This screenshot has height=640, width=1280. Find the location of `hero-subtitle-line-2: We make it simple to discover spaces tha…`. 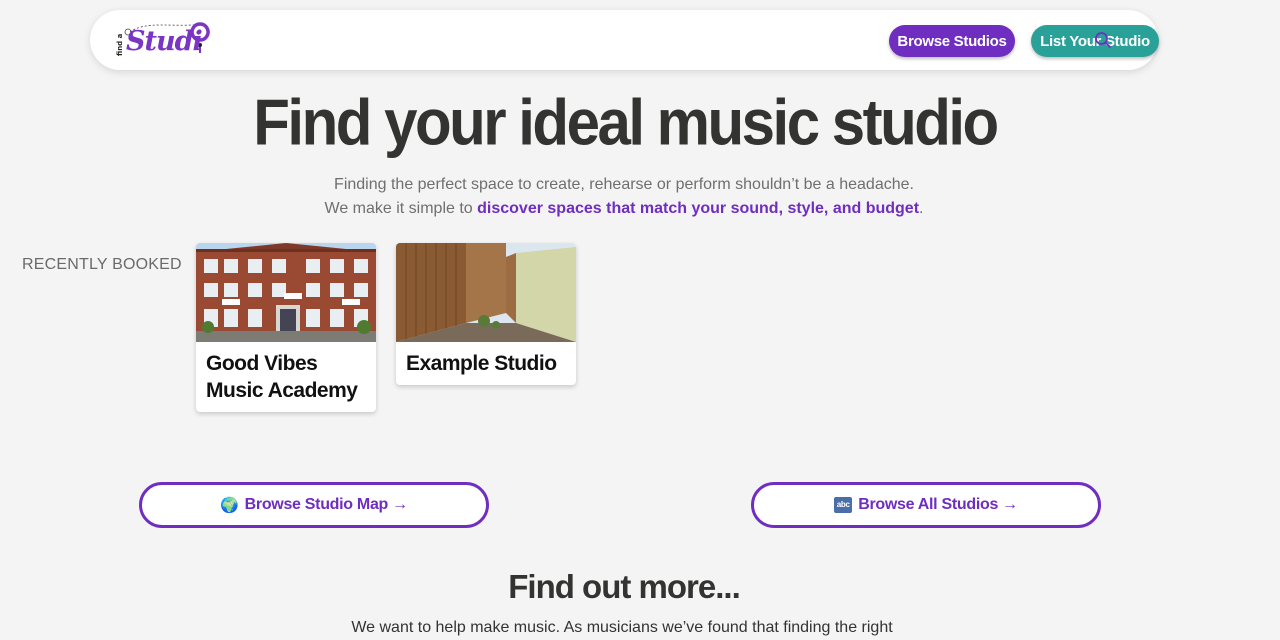

hero-subtitle-line-2: We make it simple to discover spaces tha… is located at coordinates (624, 209).